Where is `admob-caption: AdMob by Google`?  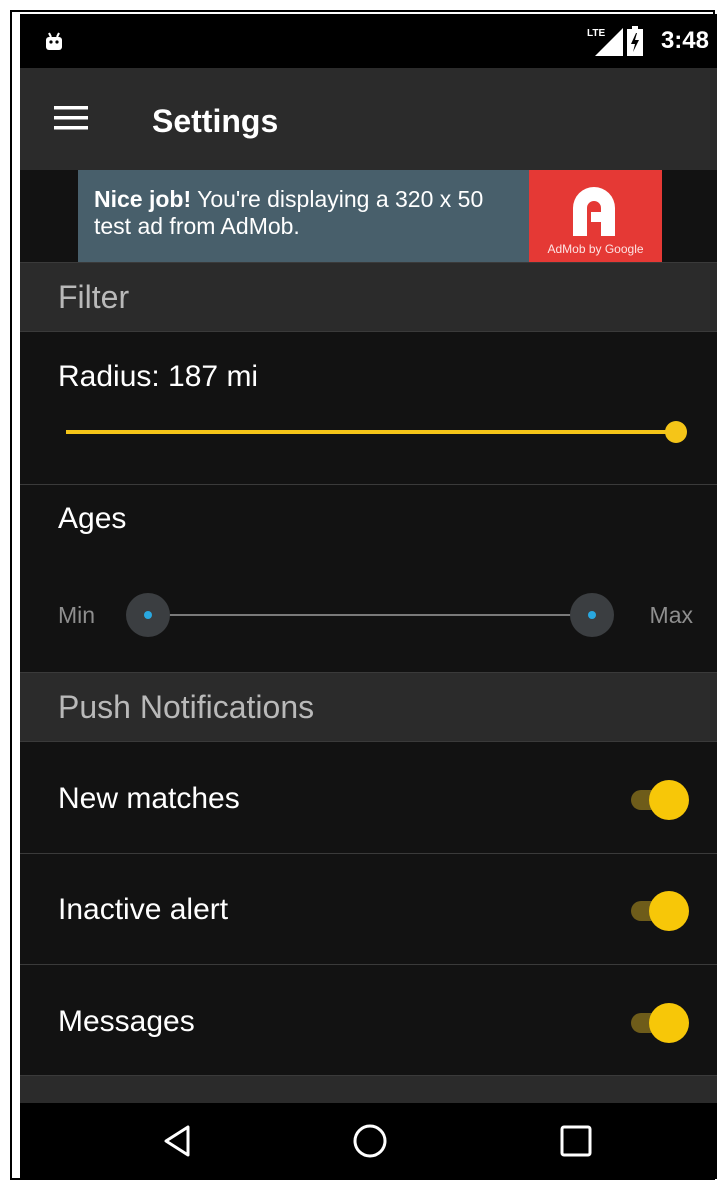 admob-caption: AdMob by Google is located at coordinates (595, 249).